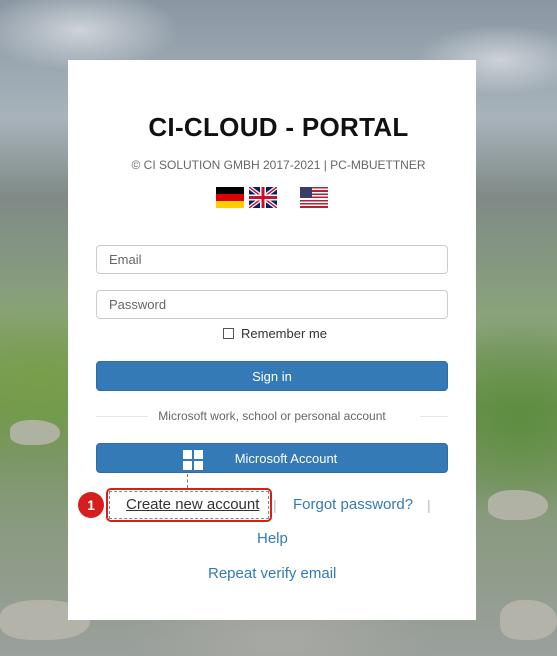  I want to click on page-title: CI-CLOUD - PORTAL, so click(278, 127).